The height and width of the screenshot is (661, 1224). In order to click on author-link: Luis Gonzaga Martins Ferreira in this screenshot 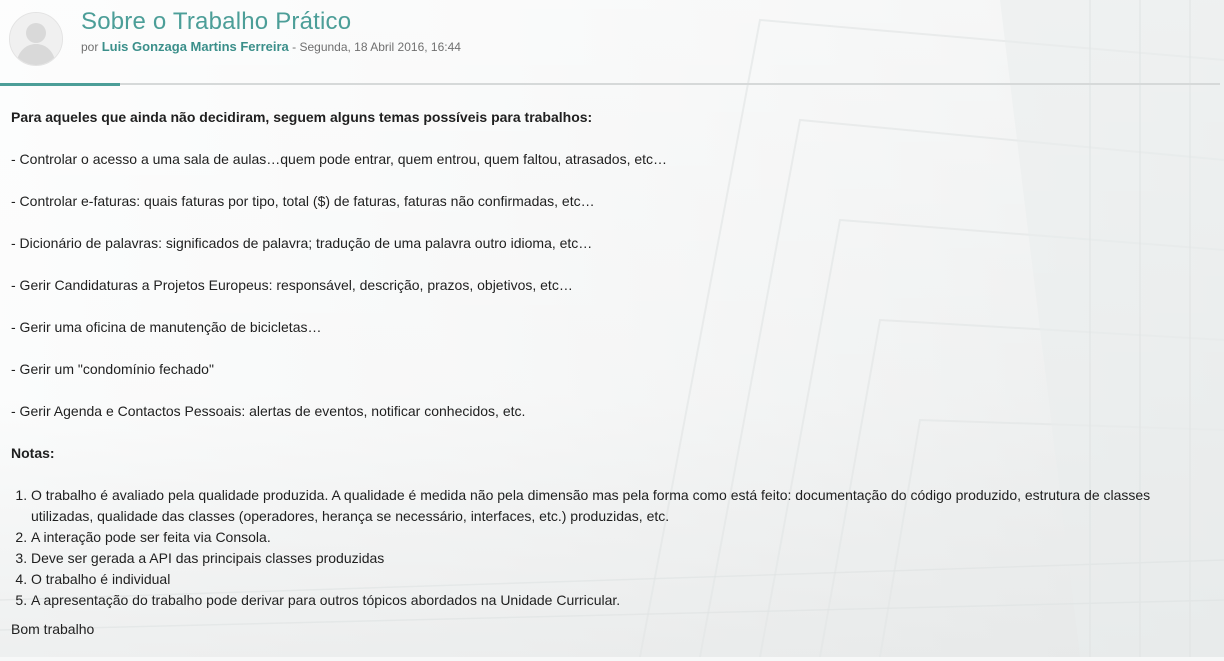, I will do `click(195, 46)`.